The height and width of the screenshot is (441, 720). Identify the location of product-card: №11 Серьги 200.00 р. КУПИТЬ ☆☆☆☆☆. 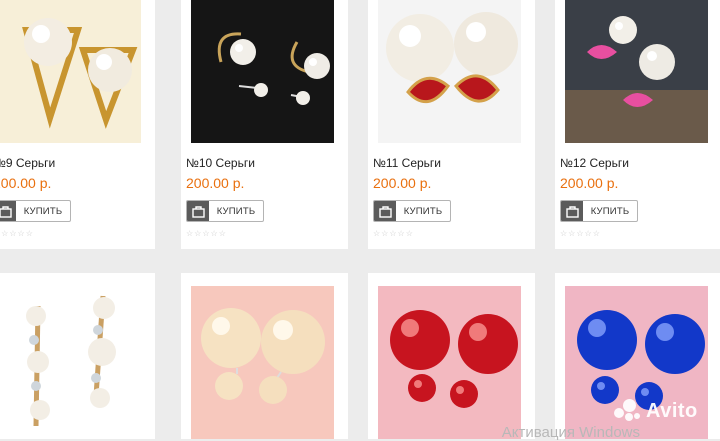
(451, 124).